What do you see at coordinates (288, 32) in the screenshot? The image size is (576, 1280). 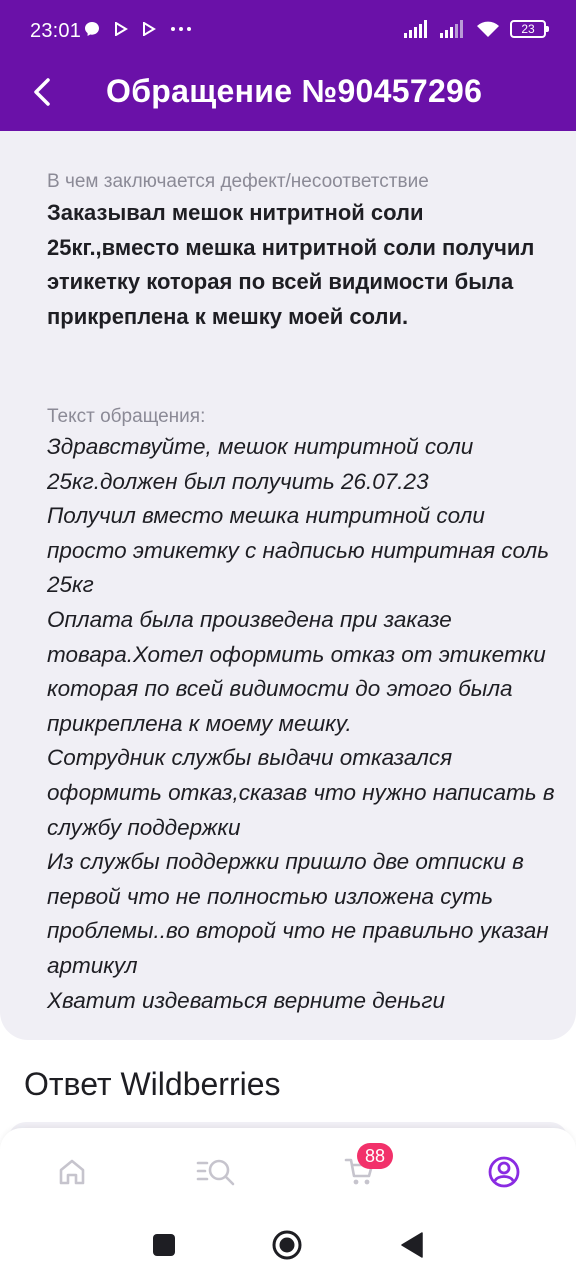 I see `status-bar: 23:01 23` at bounding box center [288, 32].